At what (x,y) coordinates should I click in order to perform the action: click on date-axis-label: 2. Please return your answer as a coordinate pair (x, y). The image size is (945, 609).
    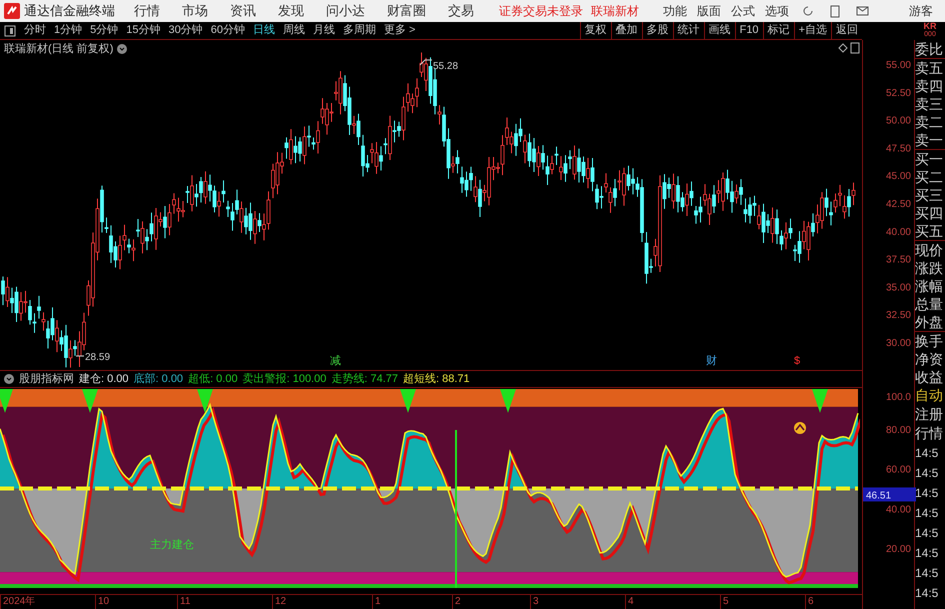
    Looking at the image, I should click on (456, 602).